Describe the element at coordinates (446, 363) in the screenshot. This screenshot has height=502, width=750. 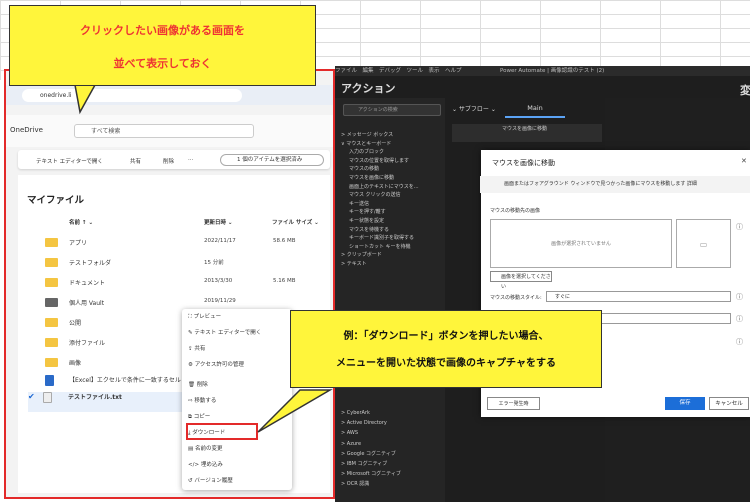
I see `callout-bottom-line2: メニューを開いた状態で画像のキャプチャをする` at that location.